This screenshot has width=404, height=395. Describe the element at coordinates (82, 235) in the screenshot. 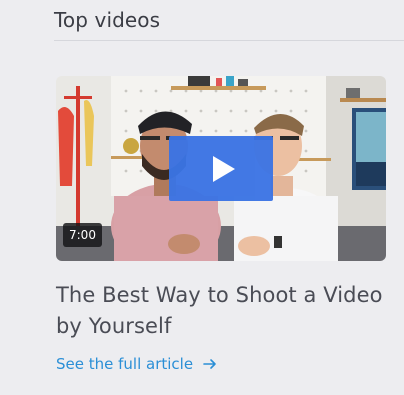

I see `duration-badge: 7:00` at that location.